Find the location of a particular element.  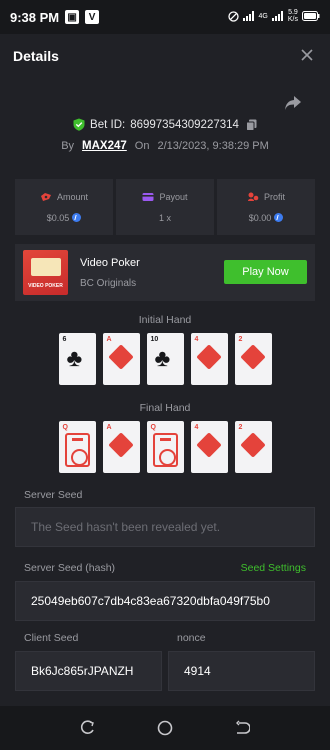

final-hand-card: A is located at coordinates (121, 447).